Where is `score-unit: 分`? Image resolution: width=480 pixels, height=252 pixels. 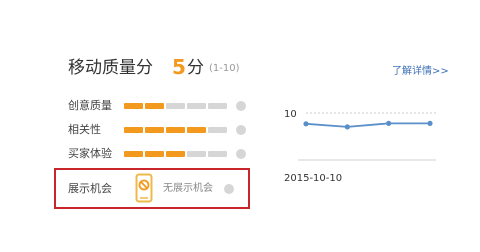
score-unit: 分 is located at coordinates (195, 68).